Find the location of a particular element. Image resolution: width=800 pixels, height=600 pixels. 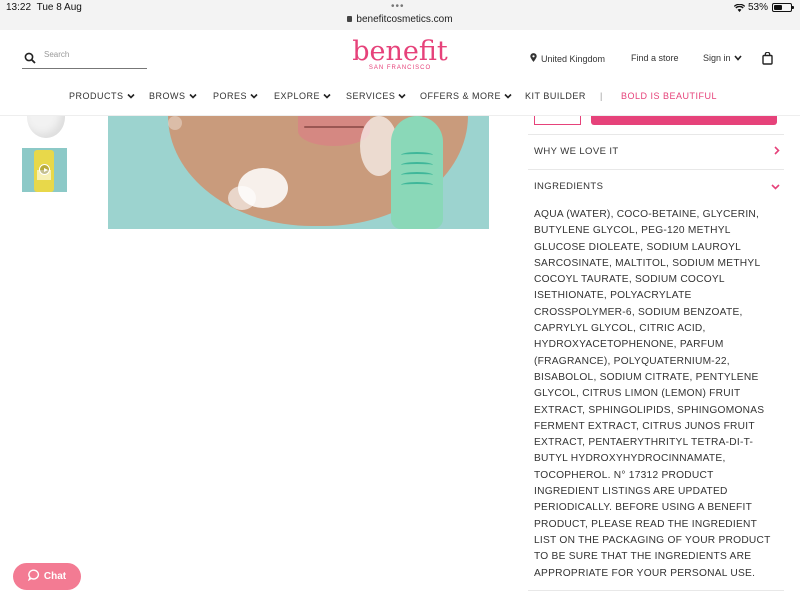

quantity-selector is located at coordinates (557, 120).